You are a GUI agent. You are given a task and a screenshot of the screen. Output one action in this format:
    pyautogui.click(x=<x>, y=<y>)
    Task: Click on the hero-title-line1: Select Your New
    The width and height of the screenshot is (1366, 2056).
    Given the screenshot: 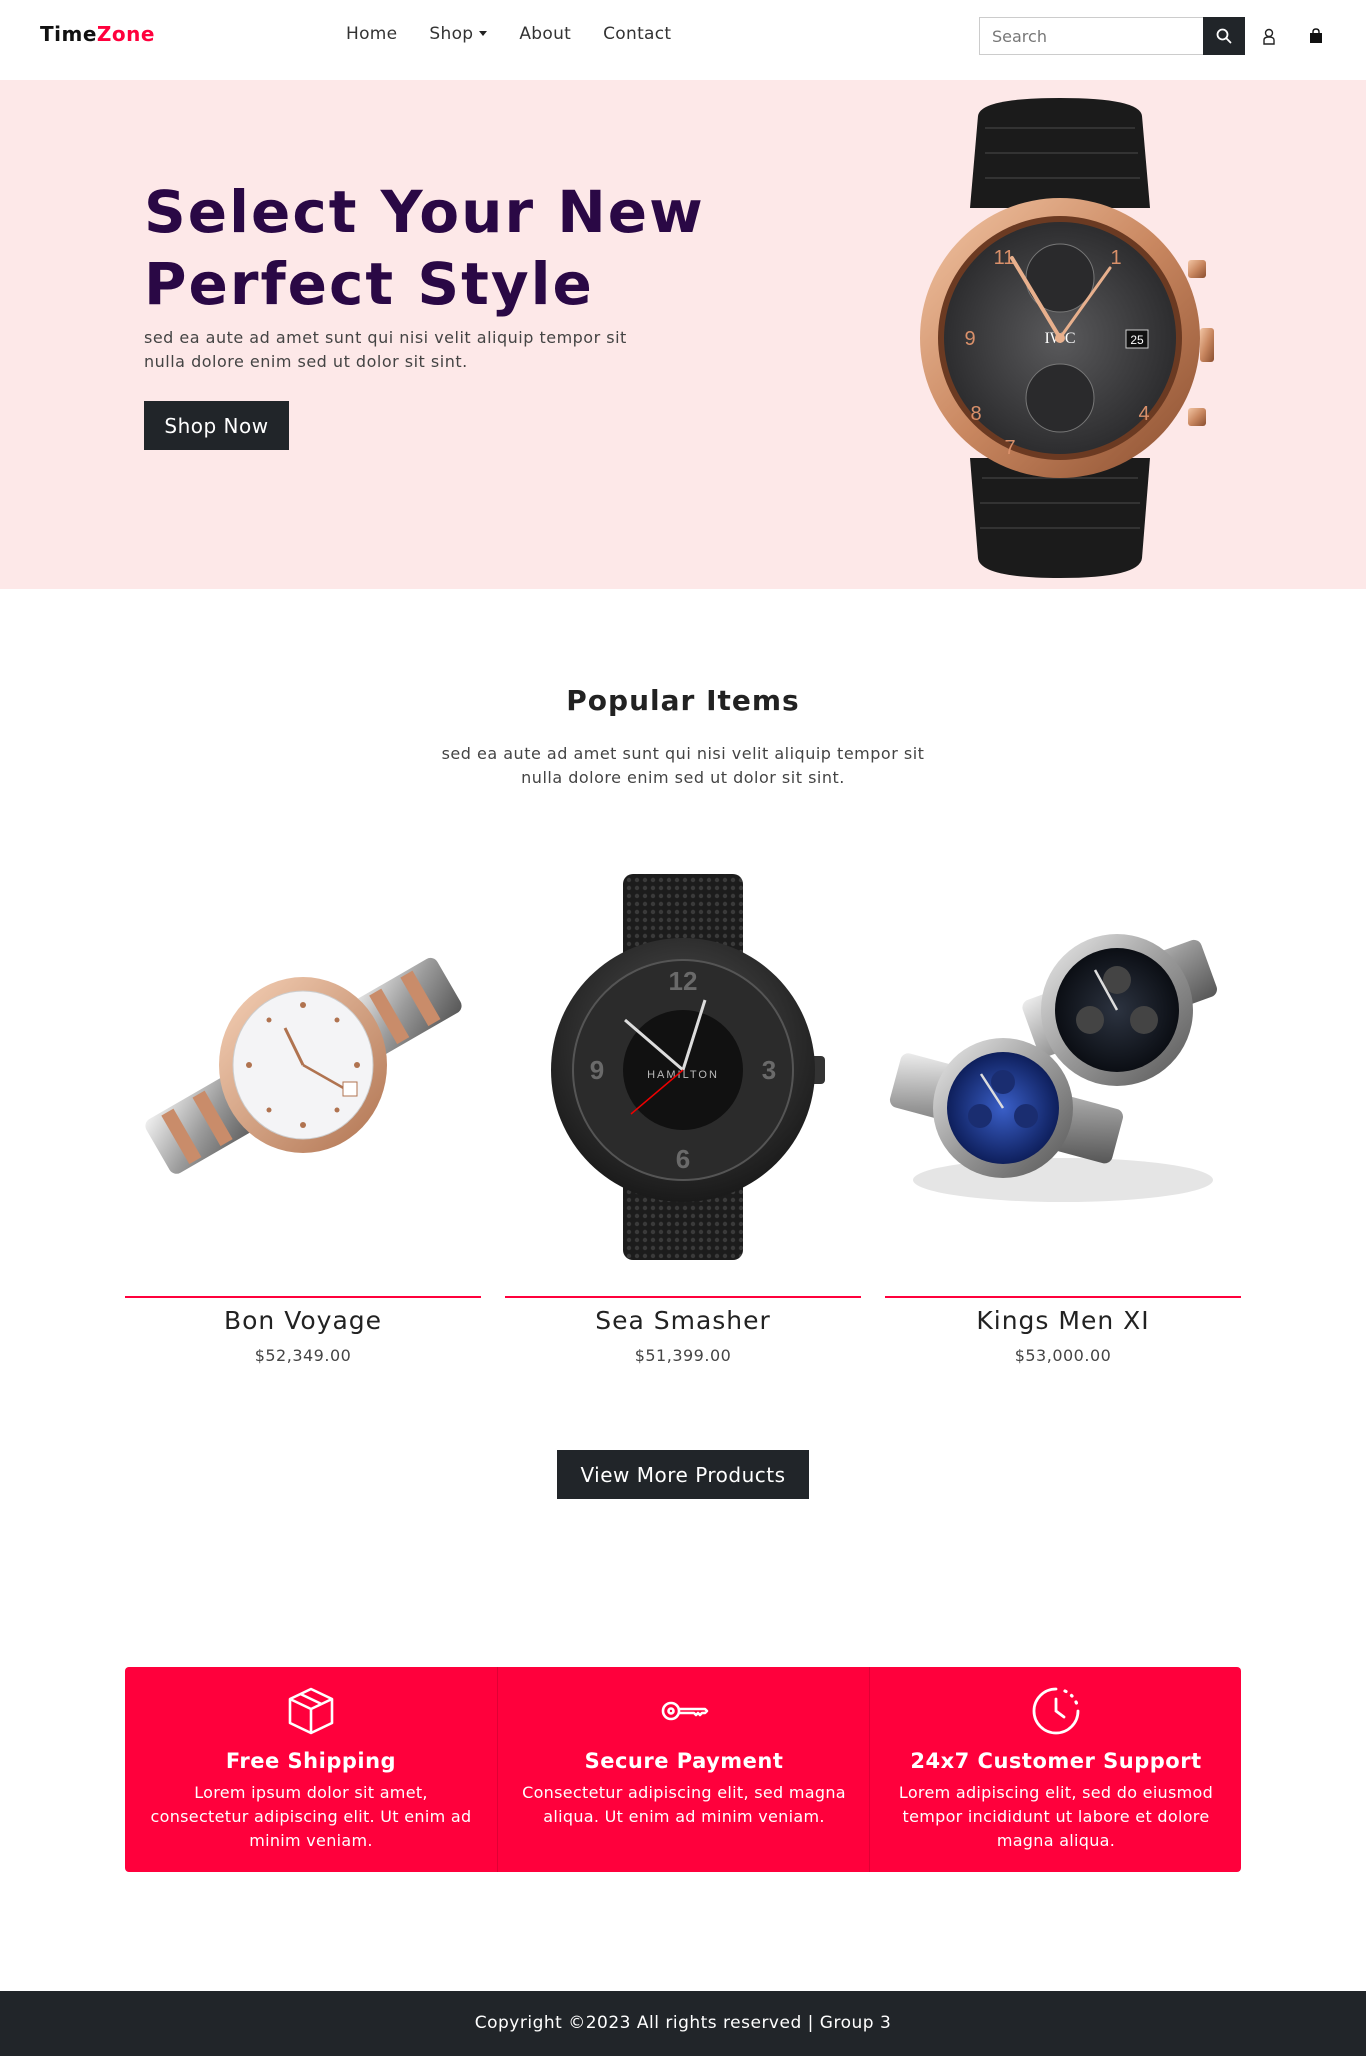 What is the action you would take?
    pyautogui.click(x=424, y=212)
    